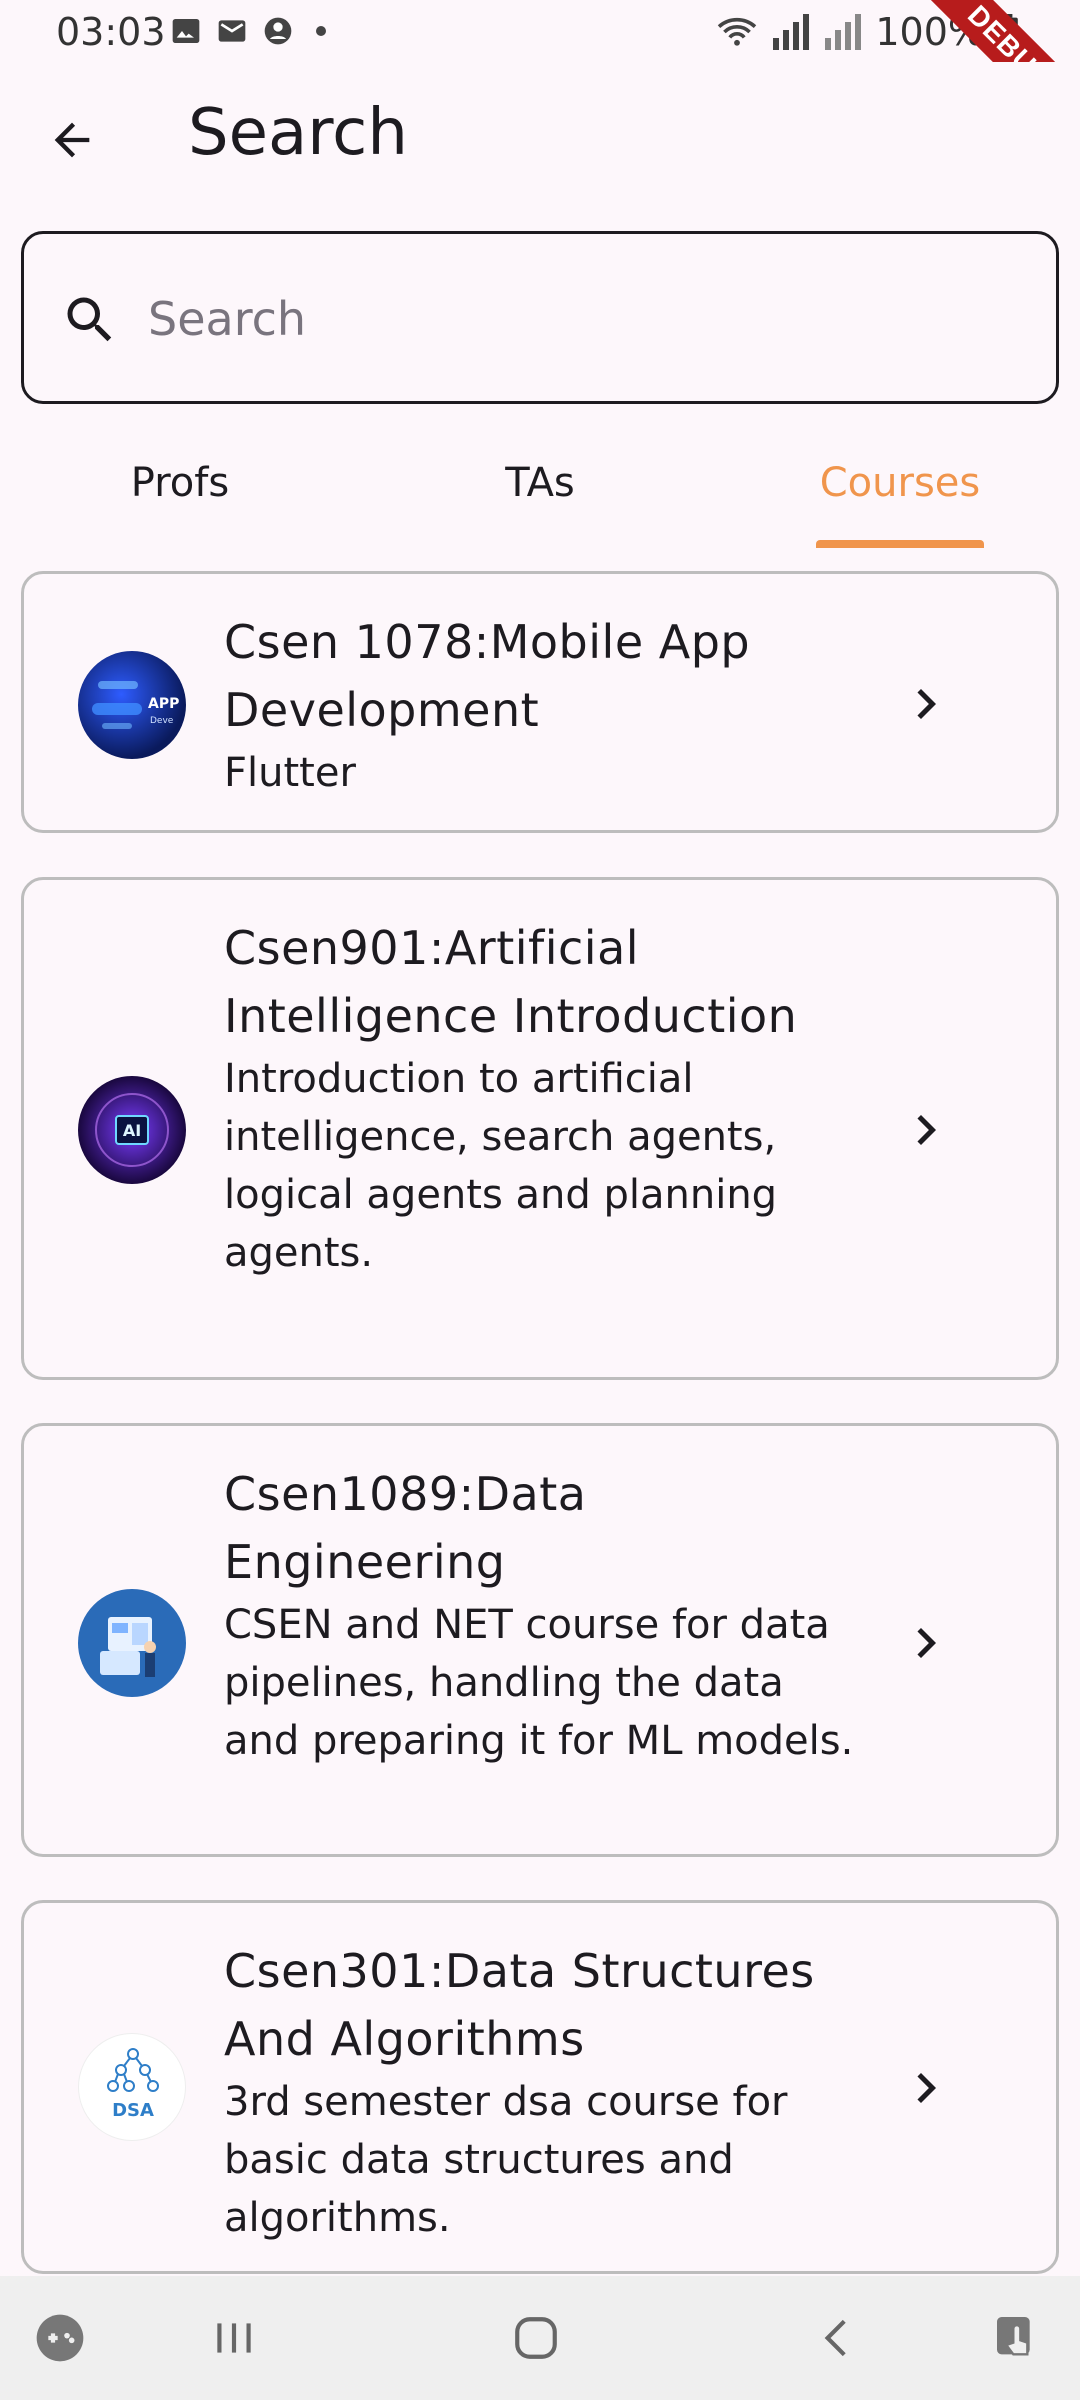  What do you see at coordinates (111, 32) in the screenshot?
I see `status-time: 03:03` at bounding box center [111, 32].